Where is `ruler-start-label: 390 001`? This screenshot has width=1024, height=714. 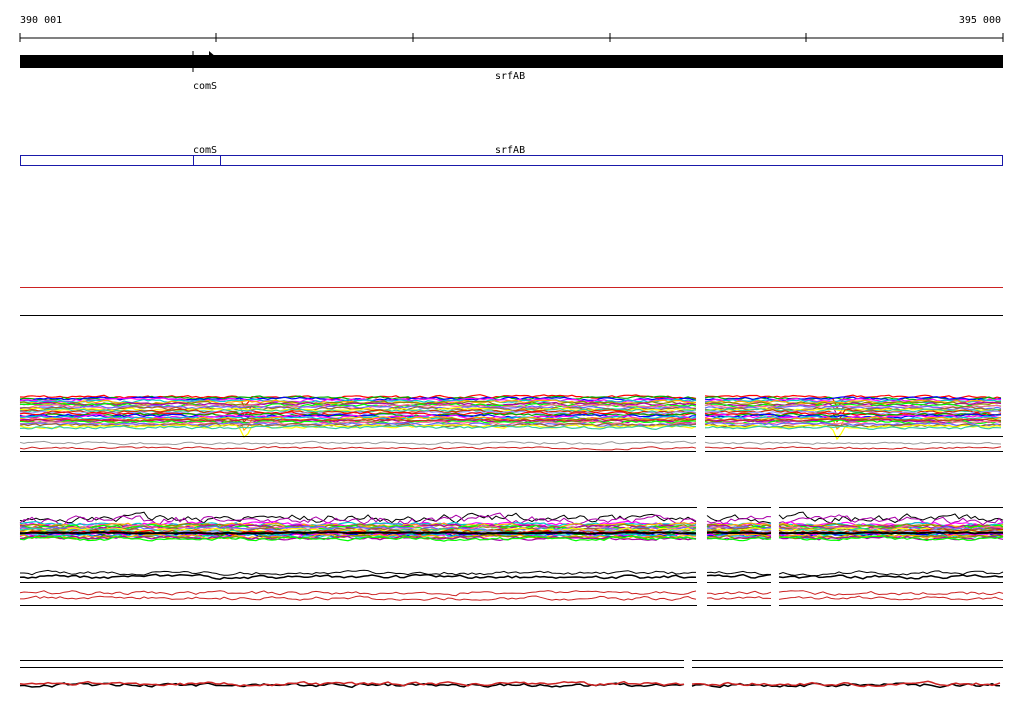 ruler-start-label: 390 001 is located at coordinates (41, 20).